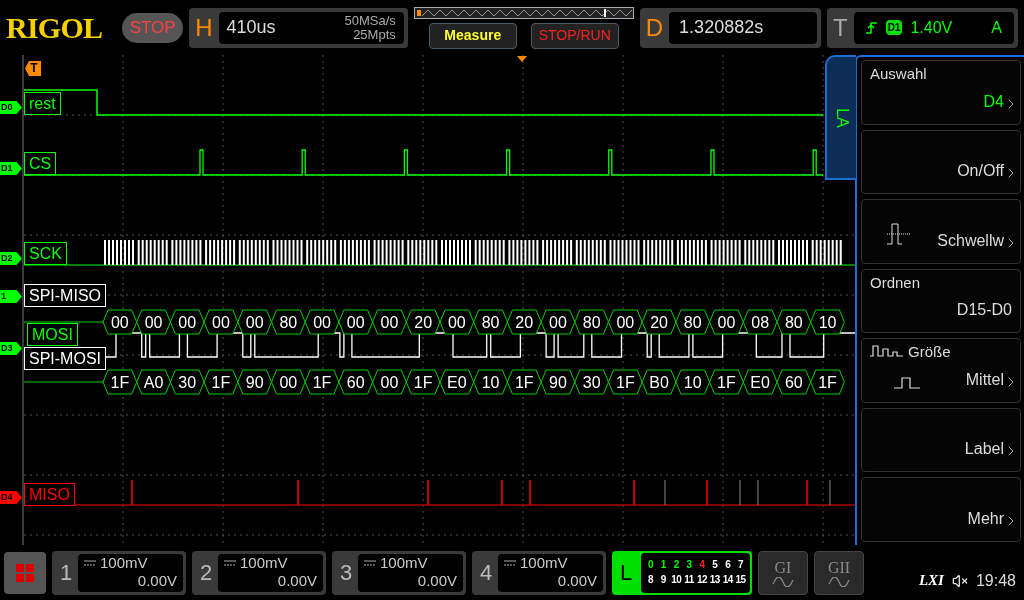 Image resolution: width=1024 pixels, height=600 pixels. Describe the element at coordinates (298, 27) in the screenshot. I see `horizontal-panel: H 410us 50MSa/s 25Mpts` at that location.